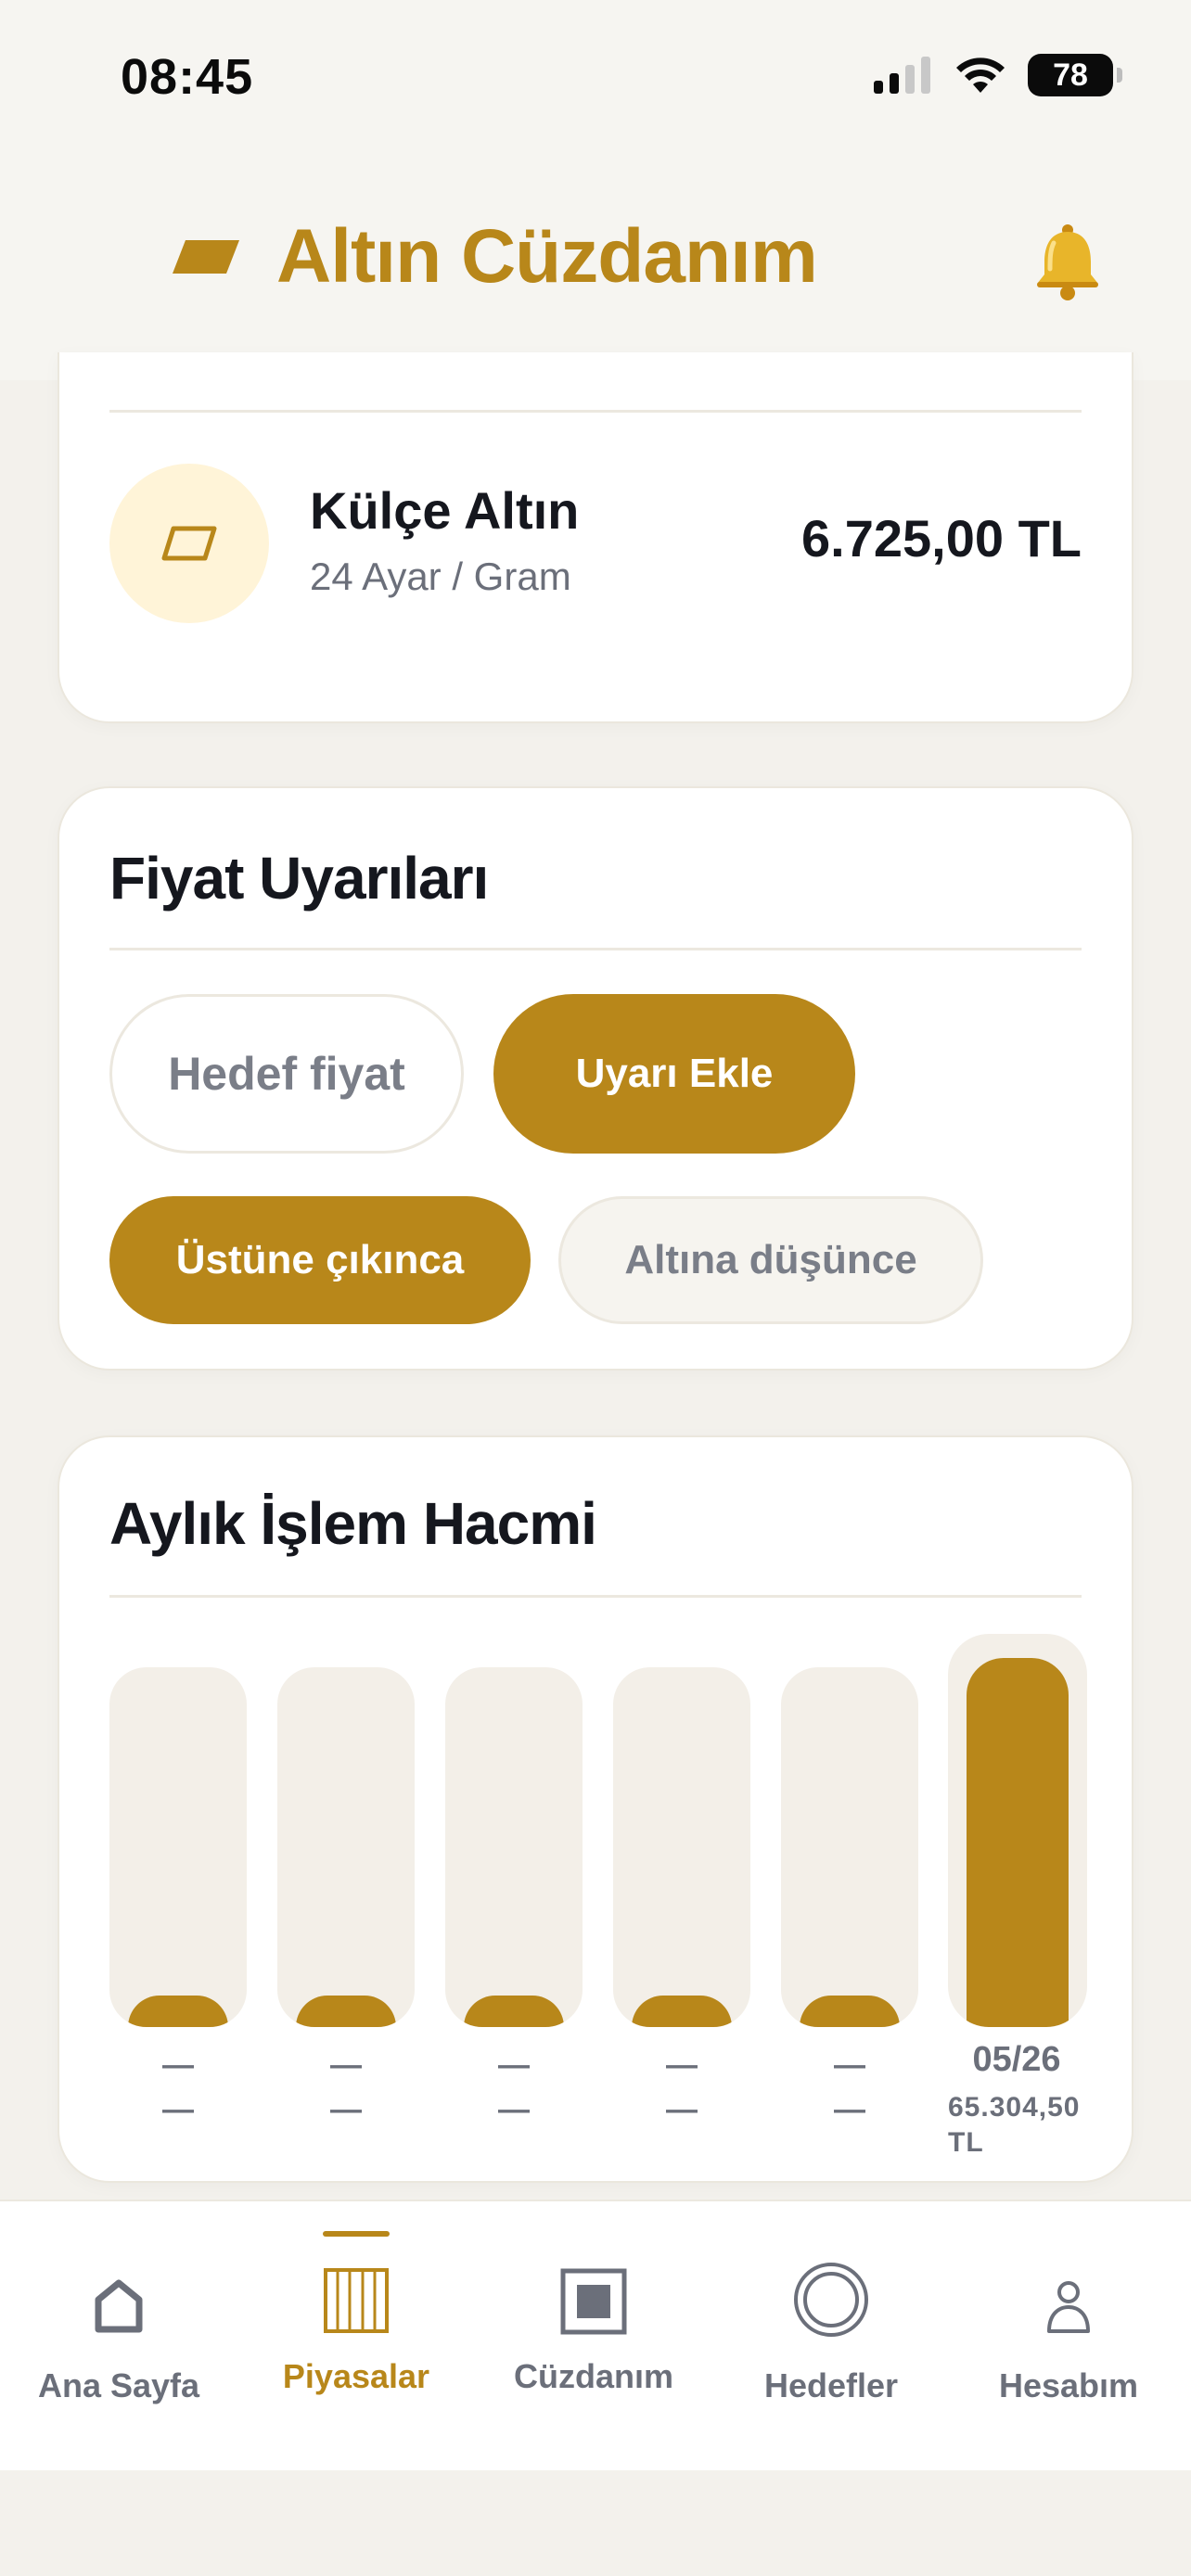 The width and height of the screenshot is (1191, 2576). What do you see at coordinates (187, 77) in the screenshot?
I see `status-time: 08:45` at bounding box center [187, 77].